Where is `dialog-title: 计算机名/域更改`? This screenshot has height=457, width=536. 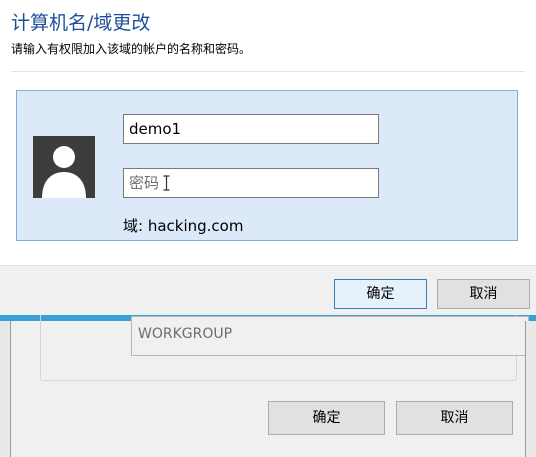 dialog-title: 计算机名/域更改 is located at coordinates (81, 23).